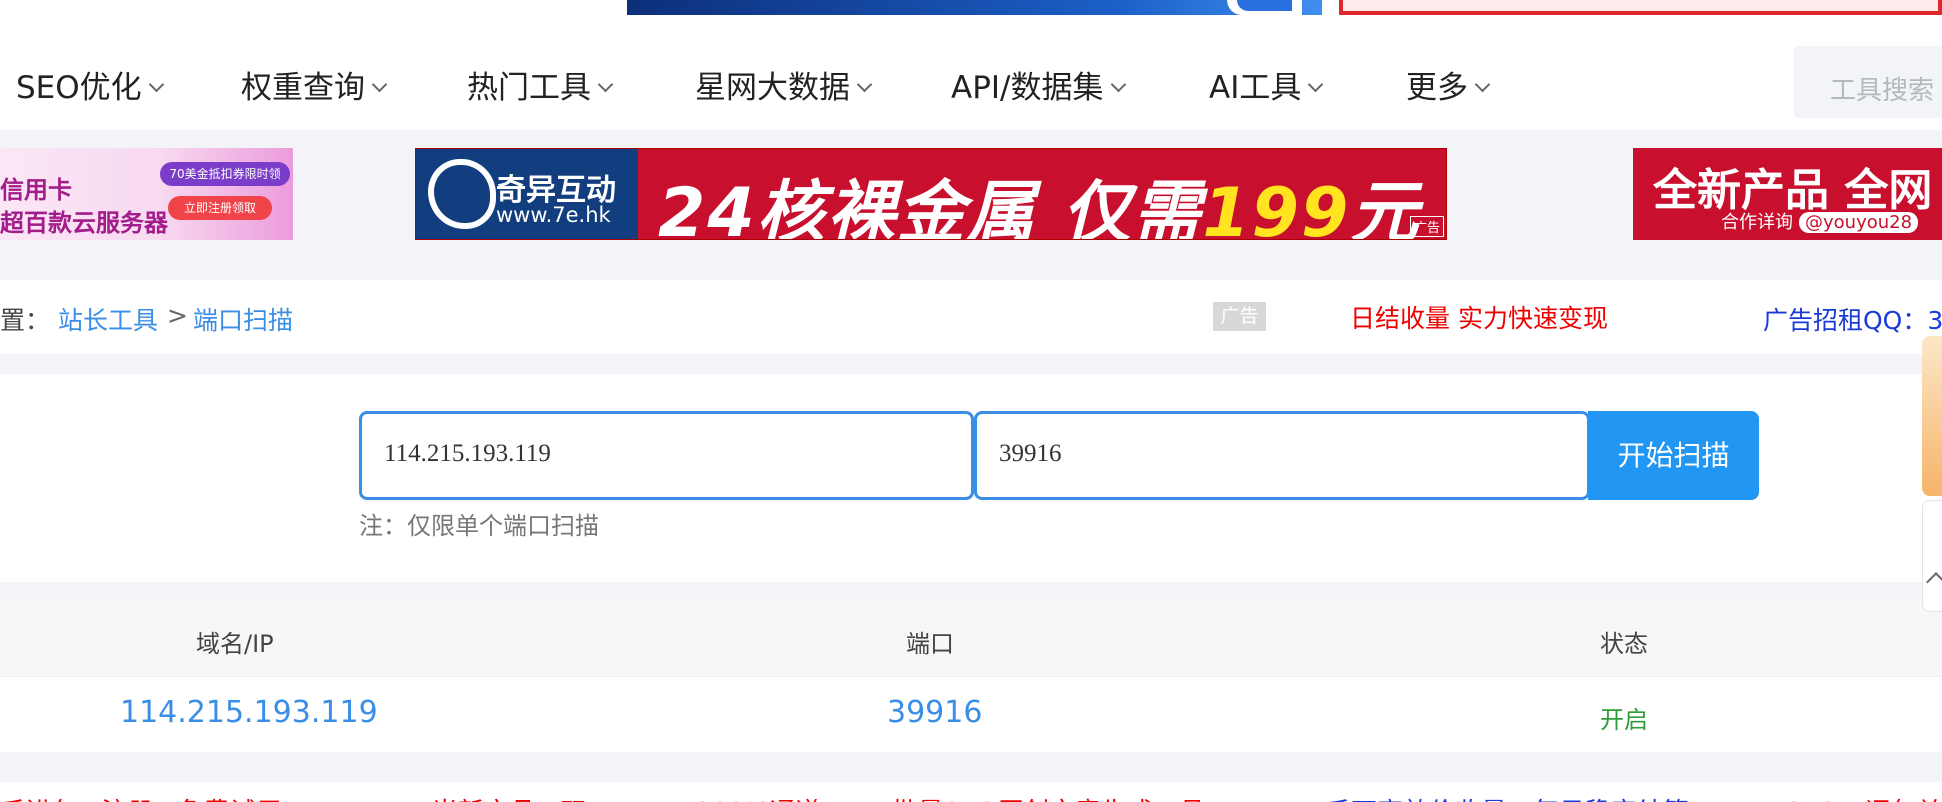 Image resolution: width=1942 pixels, height=802 pixels. What do you see at coordinates (108, 319) in the screenshot?
I see `breadcrumb-link-webmaster-tools: 站长工具` at bounding box center [108, 319].